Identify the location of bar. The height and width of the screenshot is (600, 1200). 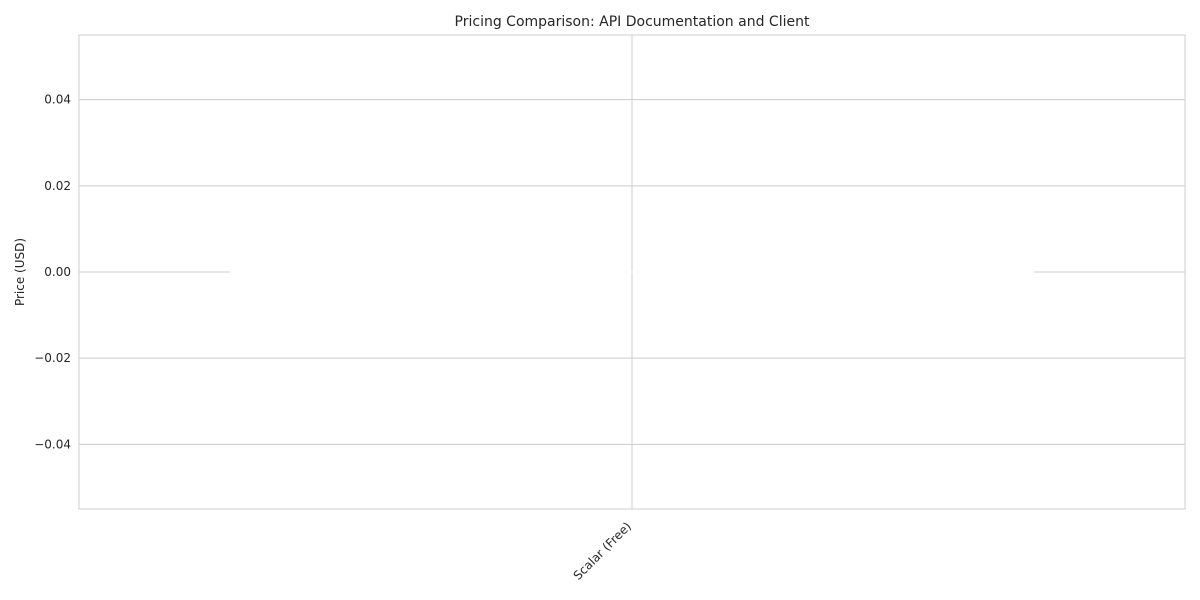
(632, 272).